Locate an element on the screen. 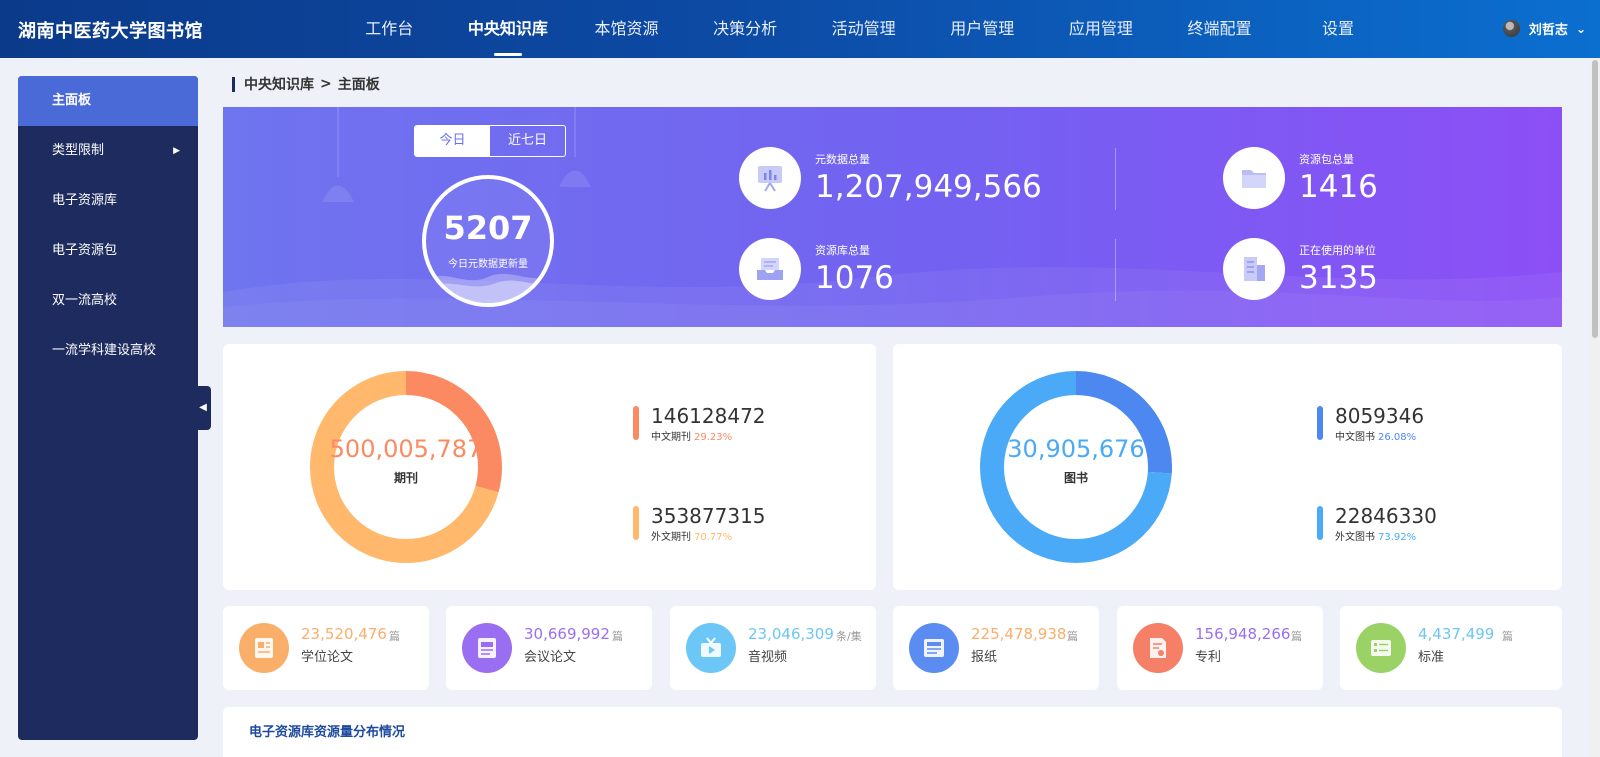  chevron-down-icon: ⌄ is located at coordinates (1580, 28).